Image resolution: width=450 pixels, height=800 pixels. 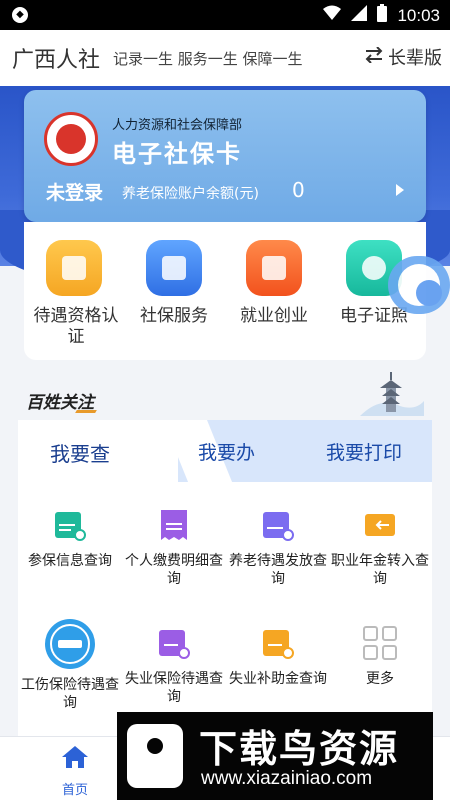 I want to click on customer-service-button, so click(x=419, y=285).